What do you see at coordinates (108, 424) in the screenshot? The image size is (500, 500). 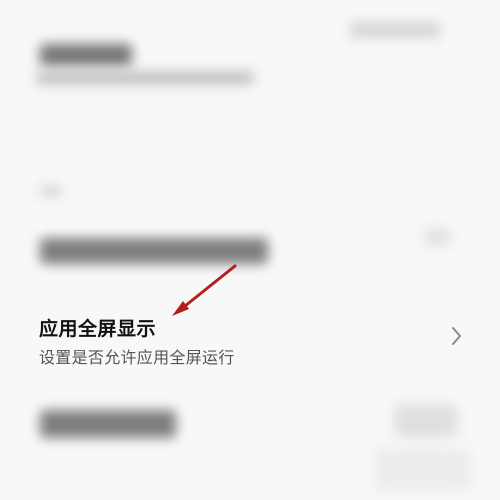 I see `blurred-setting-row-below` at bounding box center [108, 424].